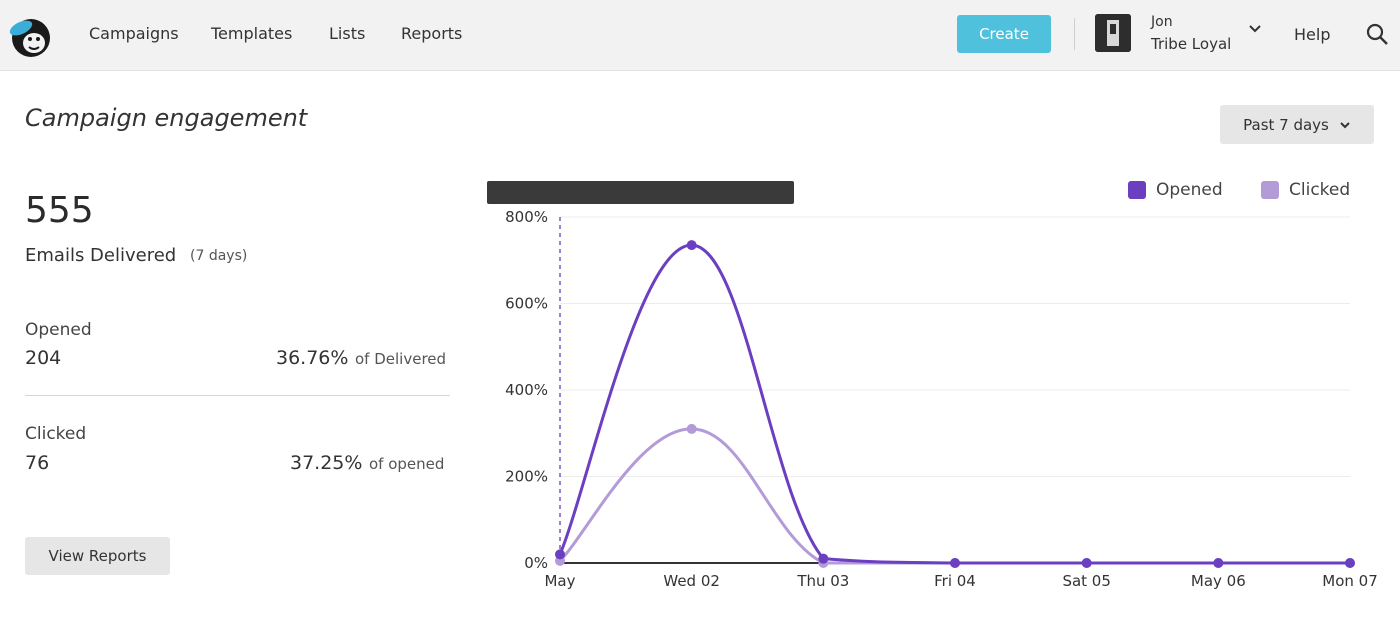  Describe the element at coordinates (955, 581) in the screenshot. I see `x-tick-label: Fri 04` at that location.